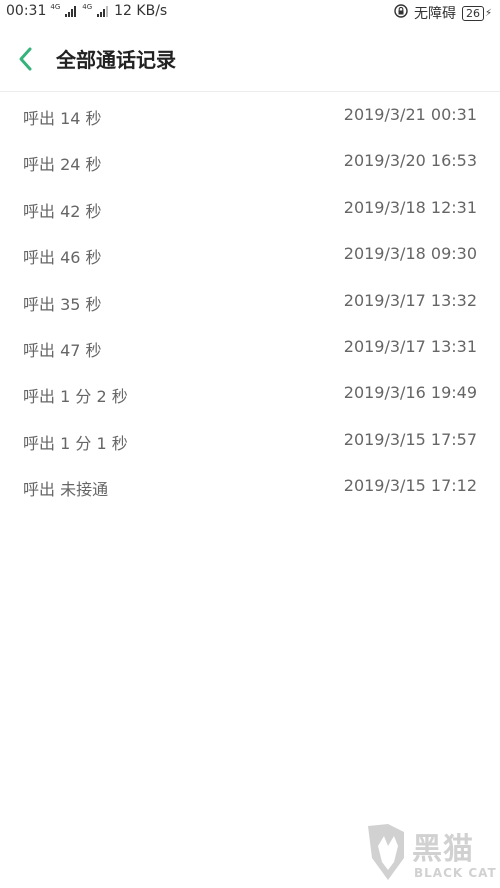  I want to click on call-duration: 14 秒, so click(81, 118).